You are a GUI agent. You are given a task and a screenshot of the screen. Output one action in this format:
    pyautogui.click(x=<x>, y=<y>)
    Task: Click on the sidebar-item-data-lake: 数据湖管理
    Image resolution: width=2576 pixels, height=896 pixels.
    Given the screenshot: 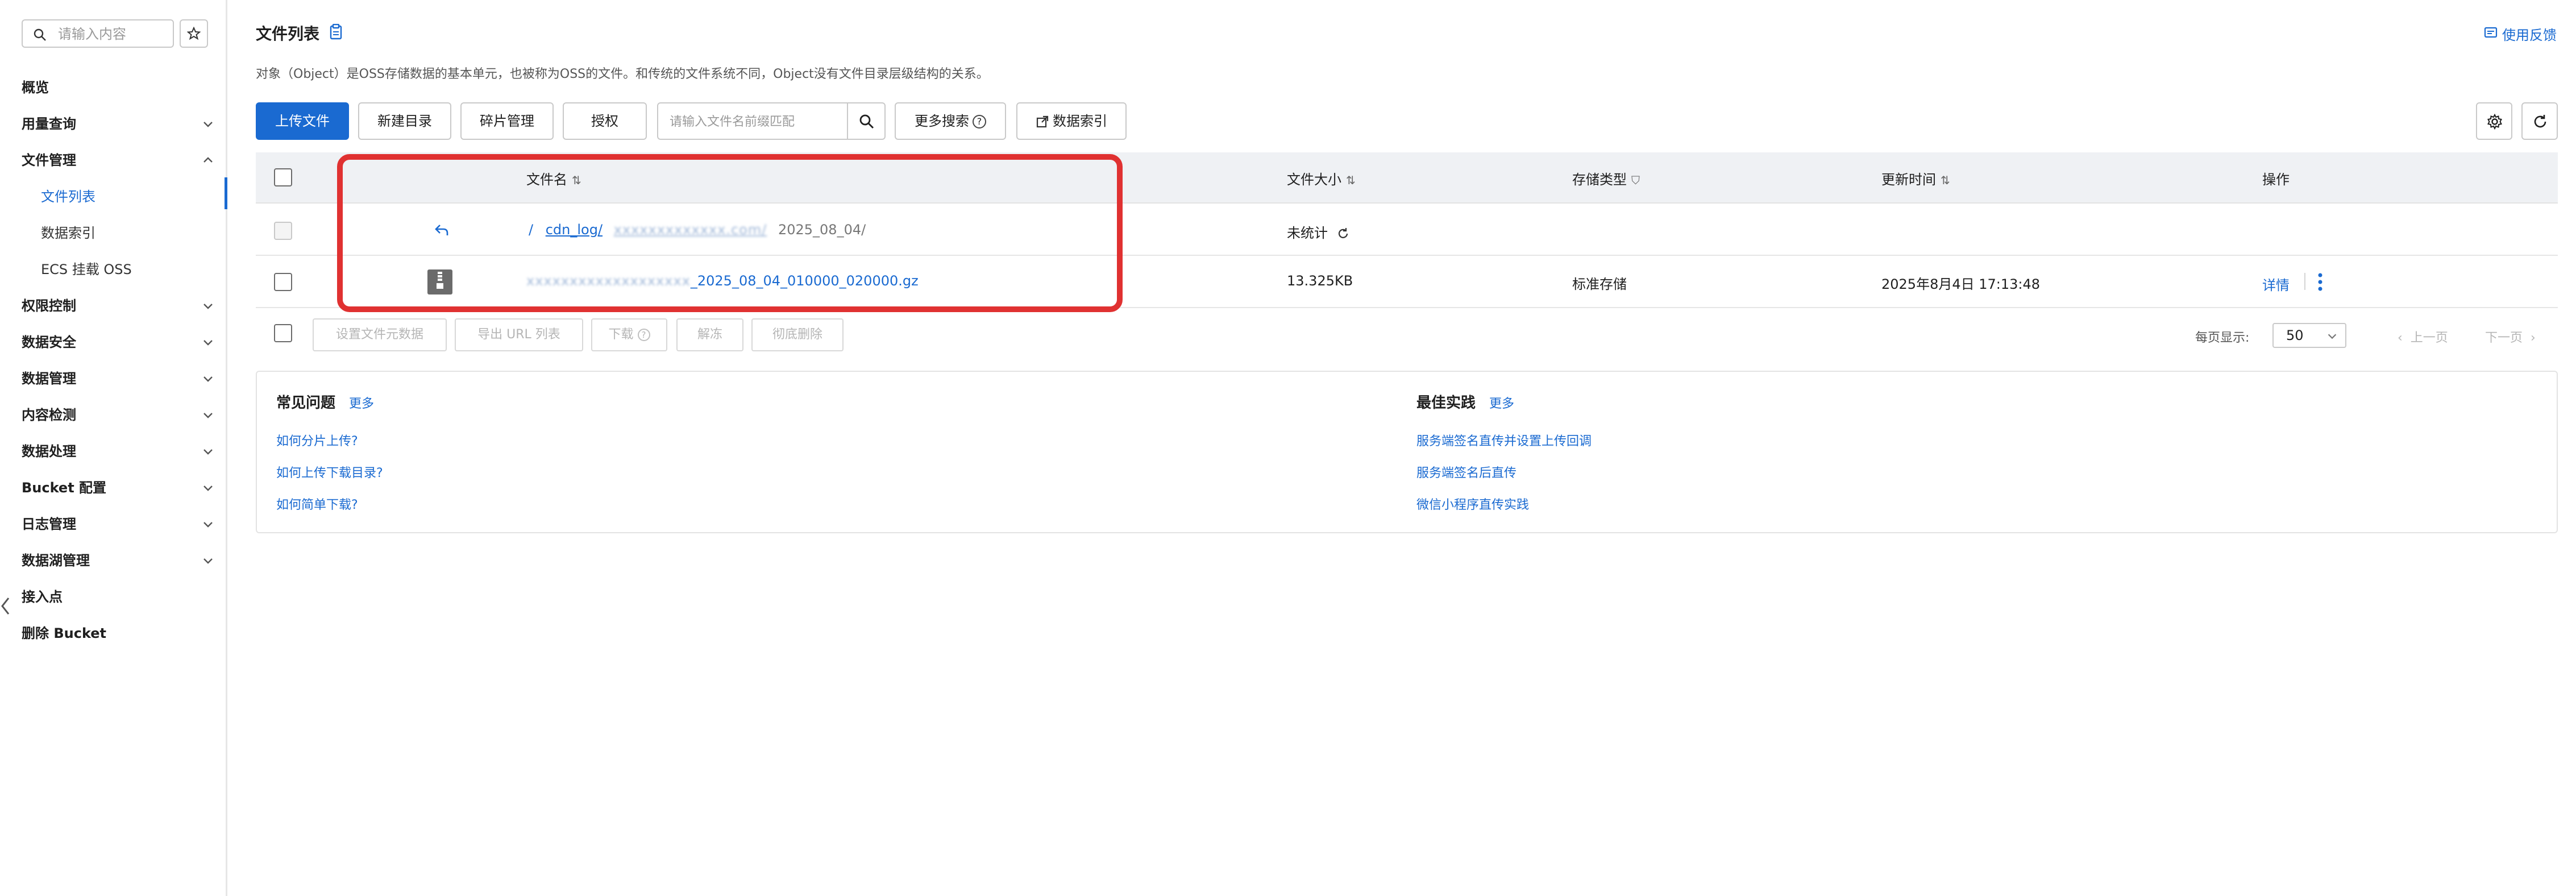 What is the action you would take?
    pyautogui.click(x=118, y=560)
    